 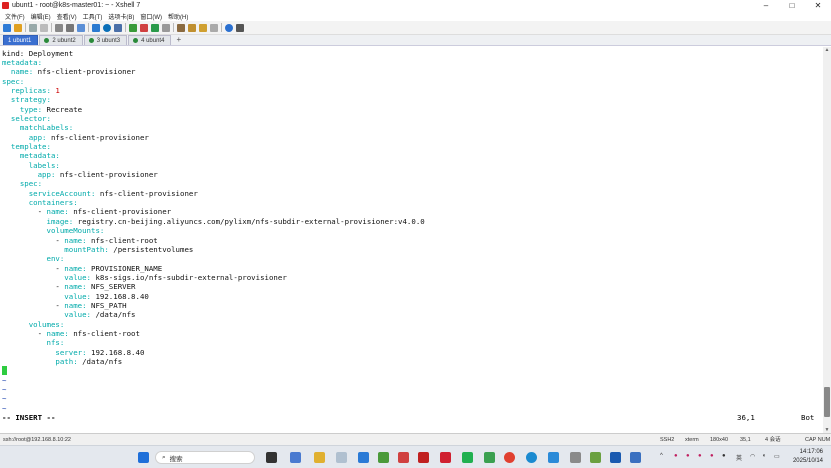 I want to click on terminal-line: env:, so click(x=33, y=258).